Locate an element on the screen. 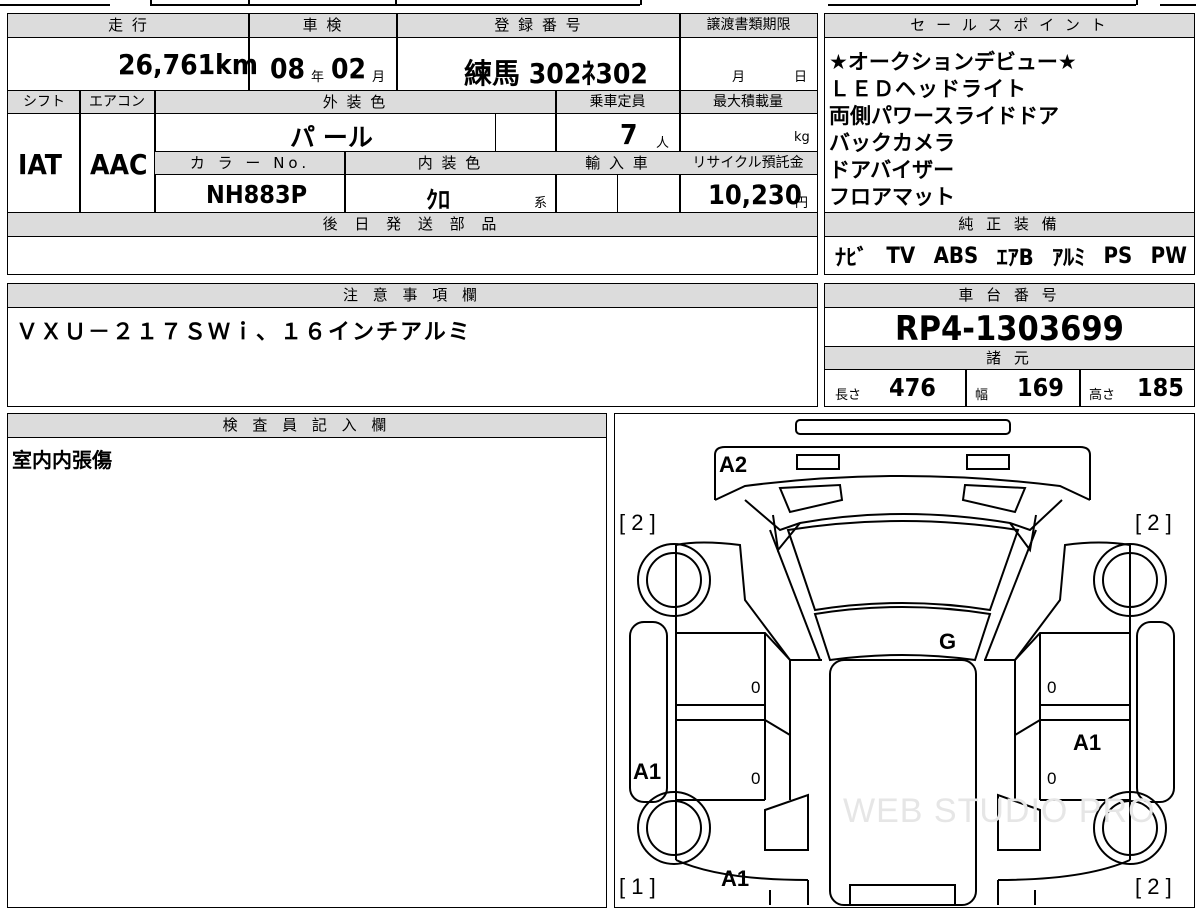 The image size is (1200, 908). transfer-month: 月 is located at coordinates (739, 77).